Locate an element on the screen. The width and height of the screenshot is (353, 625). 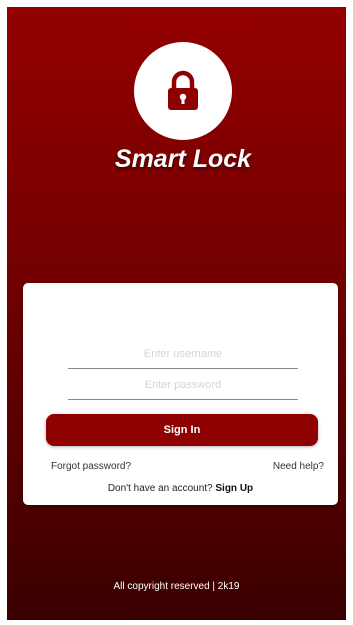
username-input is located at coordinates (183, 354).